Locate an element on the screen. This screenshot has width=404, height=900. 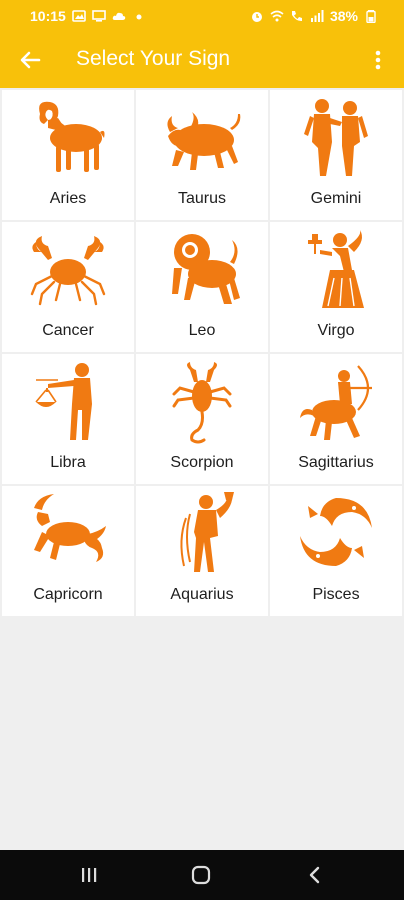
sign-card-leo: Leo is located at coordinates (202, 287).